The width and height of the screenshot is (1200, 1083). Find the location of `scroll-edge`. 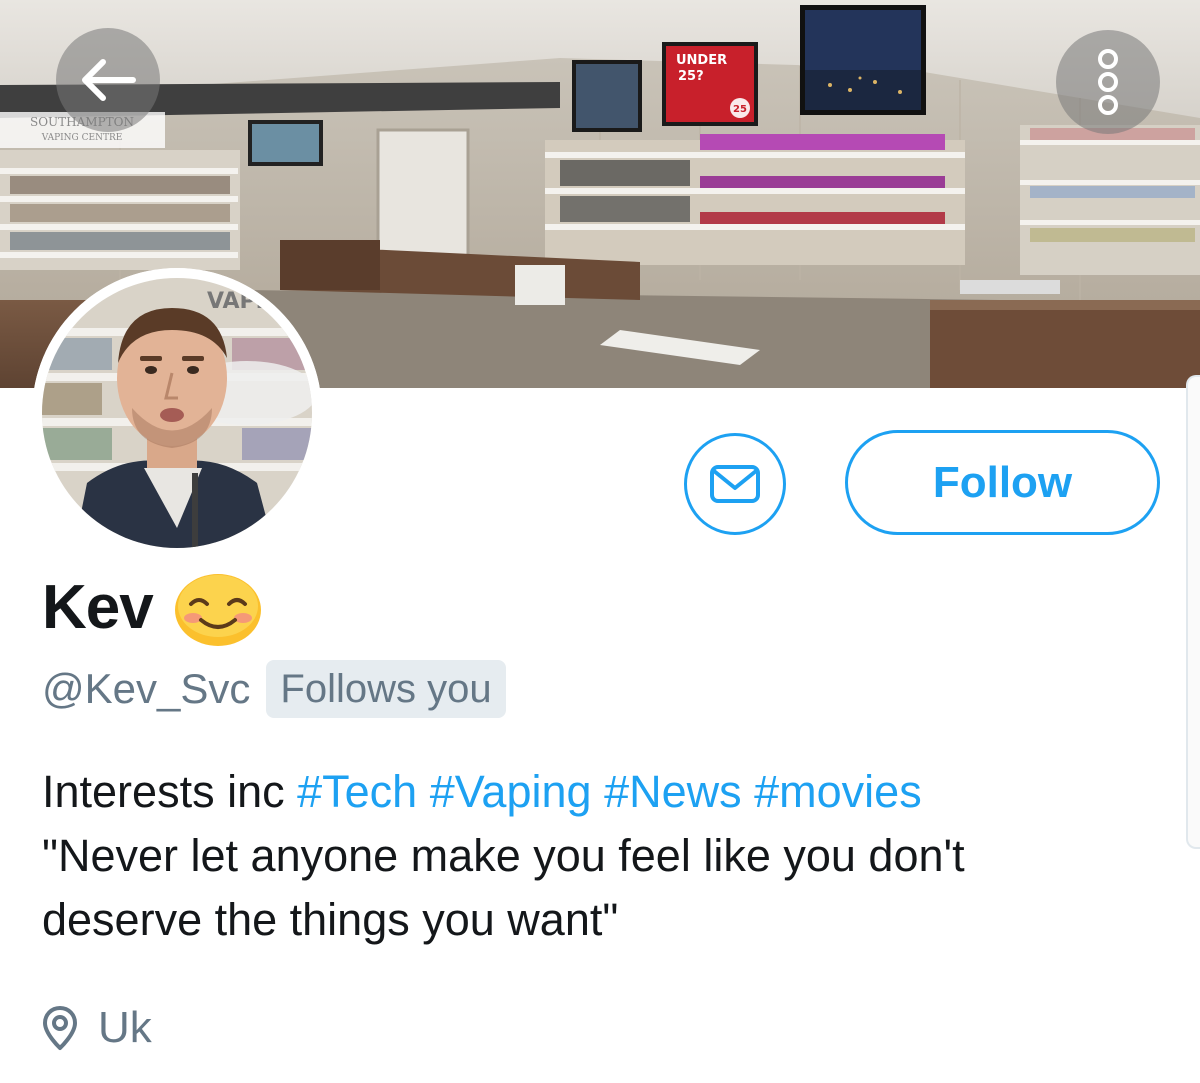

scroll-edge is located at coordinates (1193, 612).